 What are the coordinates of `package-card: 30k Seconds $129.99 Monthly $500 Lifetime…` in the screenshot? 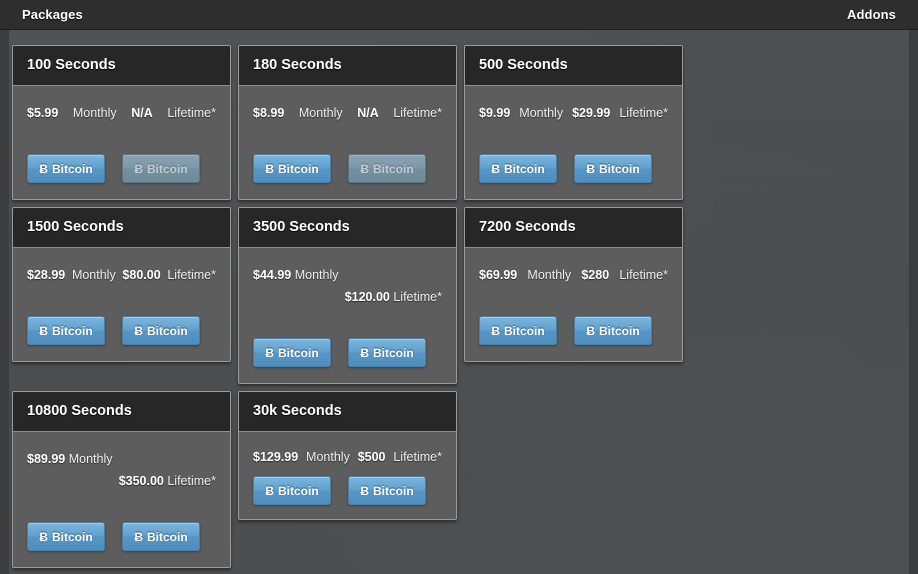 It's located at (347, 455).